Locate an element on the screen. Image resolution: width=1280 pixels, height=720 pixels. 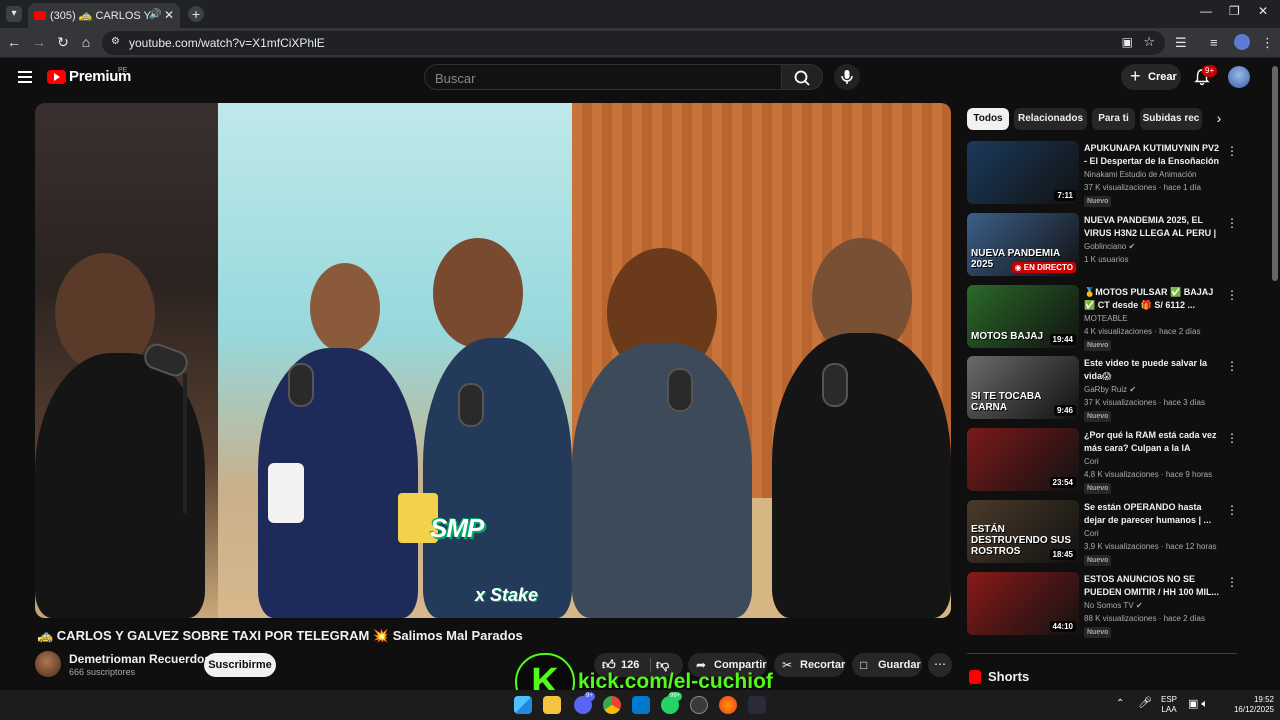
video-thumbnail: SI TE TOCABA CARNA 9:46 is located at coordinates (1023, 387).